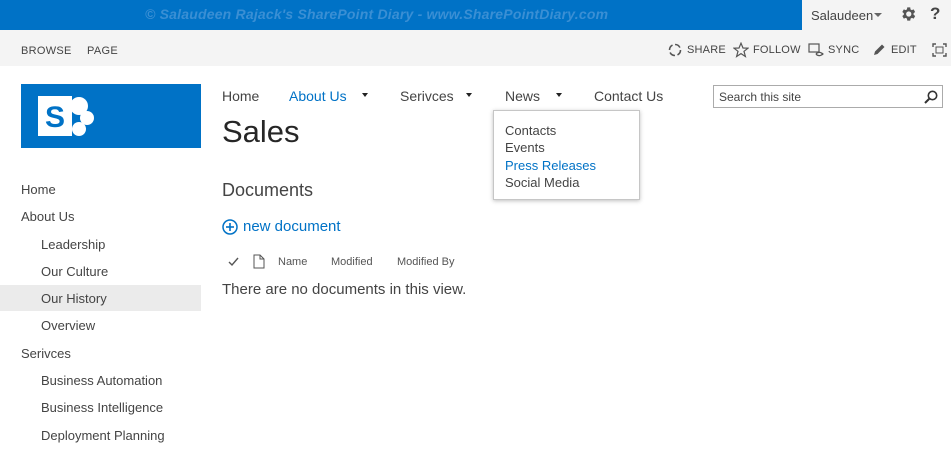 This screenshot has width=951, height=450. I want to click on quick-launch-business-intelligence: Business Intelligence, so click(102, 407).